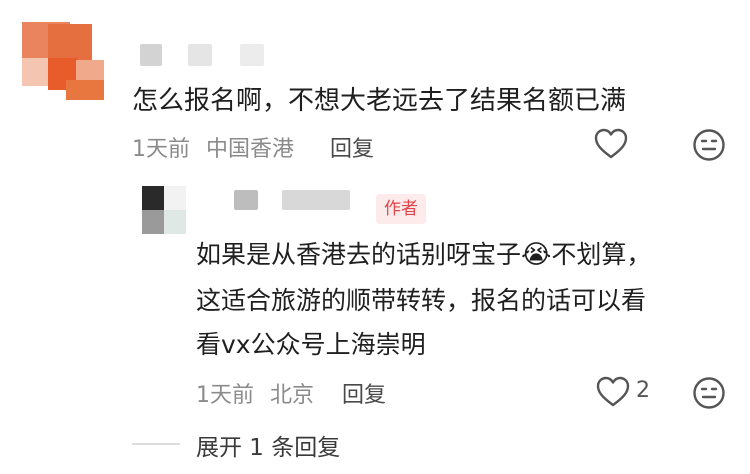 This screenshot has width=750, height=474. Describe the element at coordinates (164, 210) in the screenshot. I see `reply-avatar` at that location.